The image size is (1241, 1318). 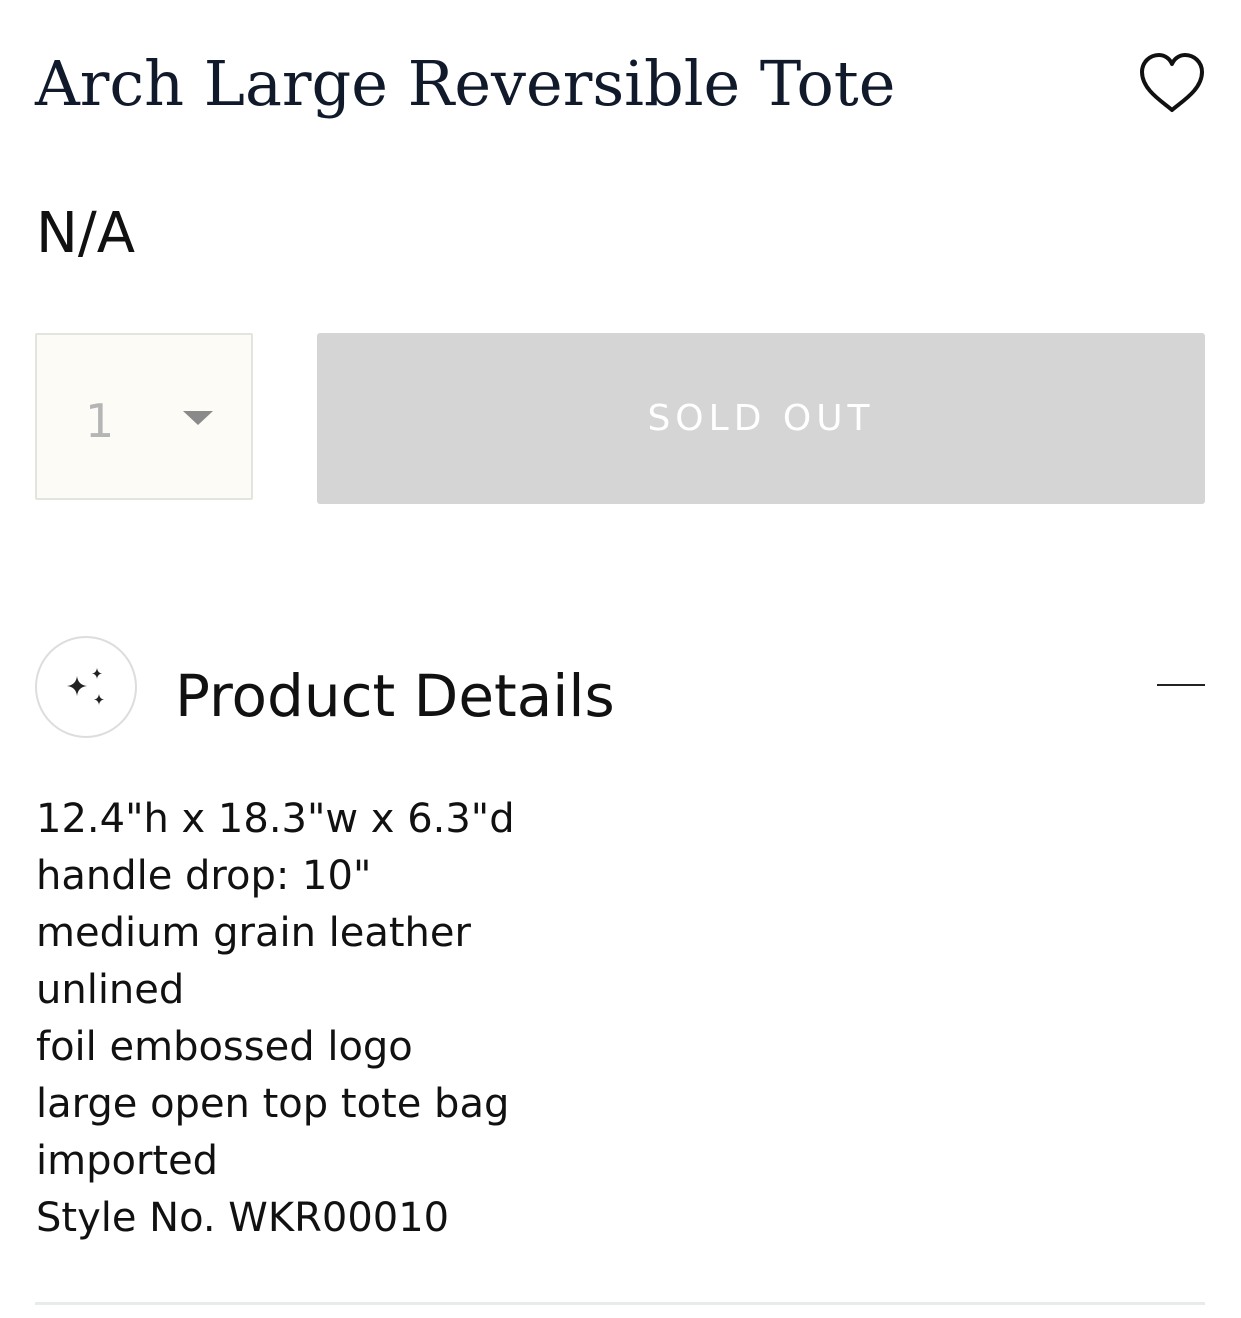 What do you see at coordinates (275, 819) in the screenshot?
I see `detail-dimensions: 12.4"h x 18.3"w x 6.3"d` at bounding box center [275, 819].